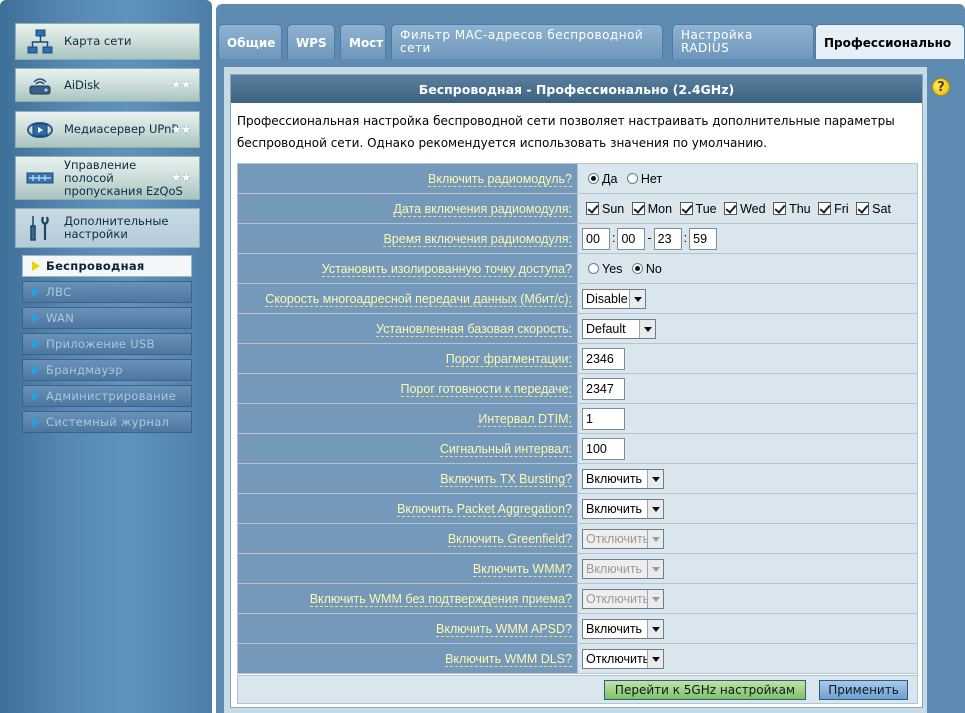 This screenshot has width=965, height=713. Describe the element at coordinates (653, 268) in the screenshot. I see `radio-label: No` at that location.